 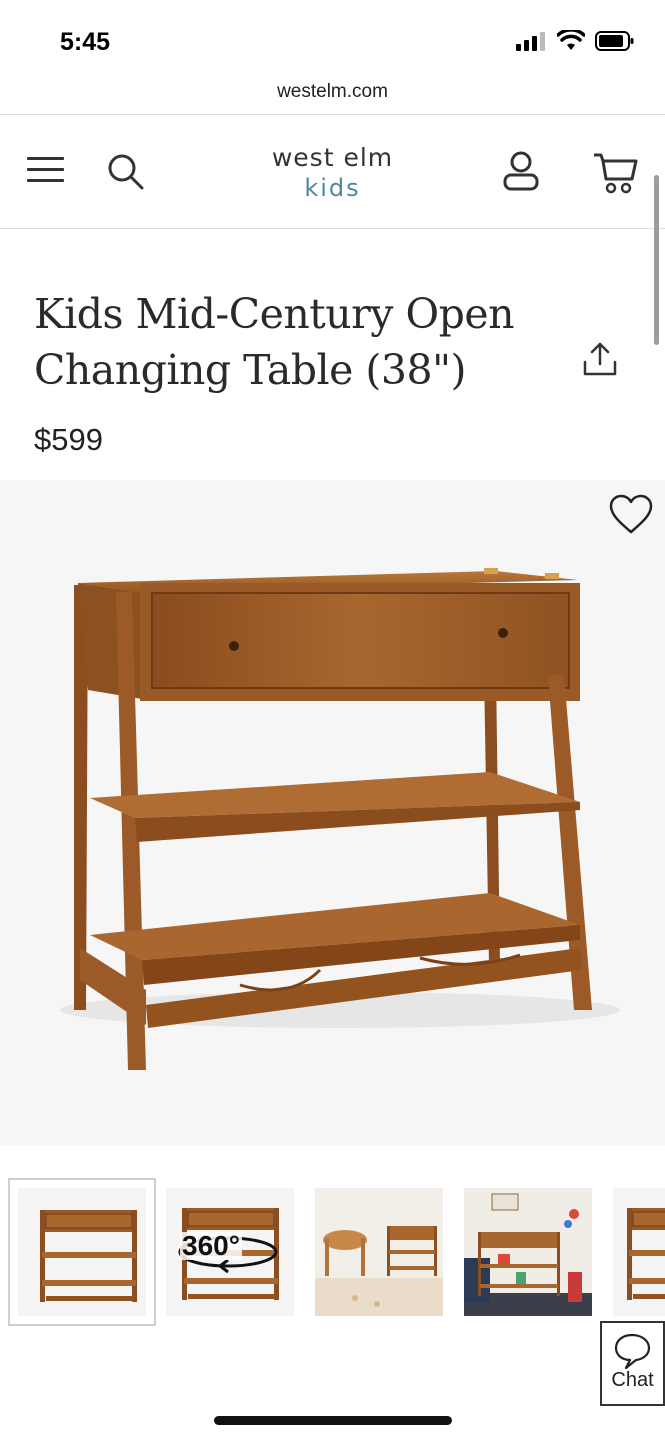 I want to click on url-text: westelm.com, so click(x=332, y=91).